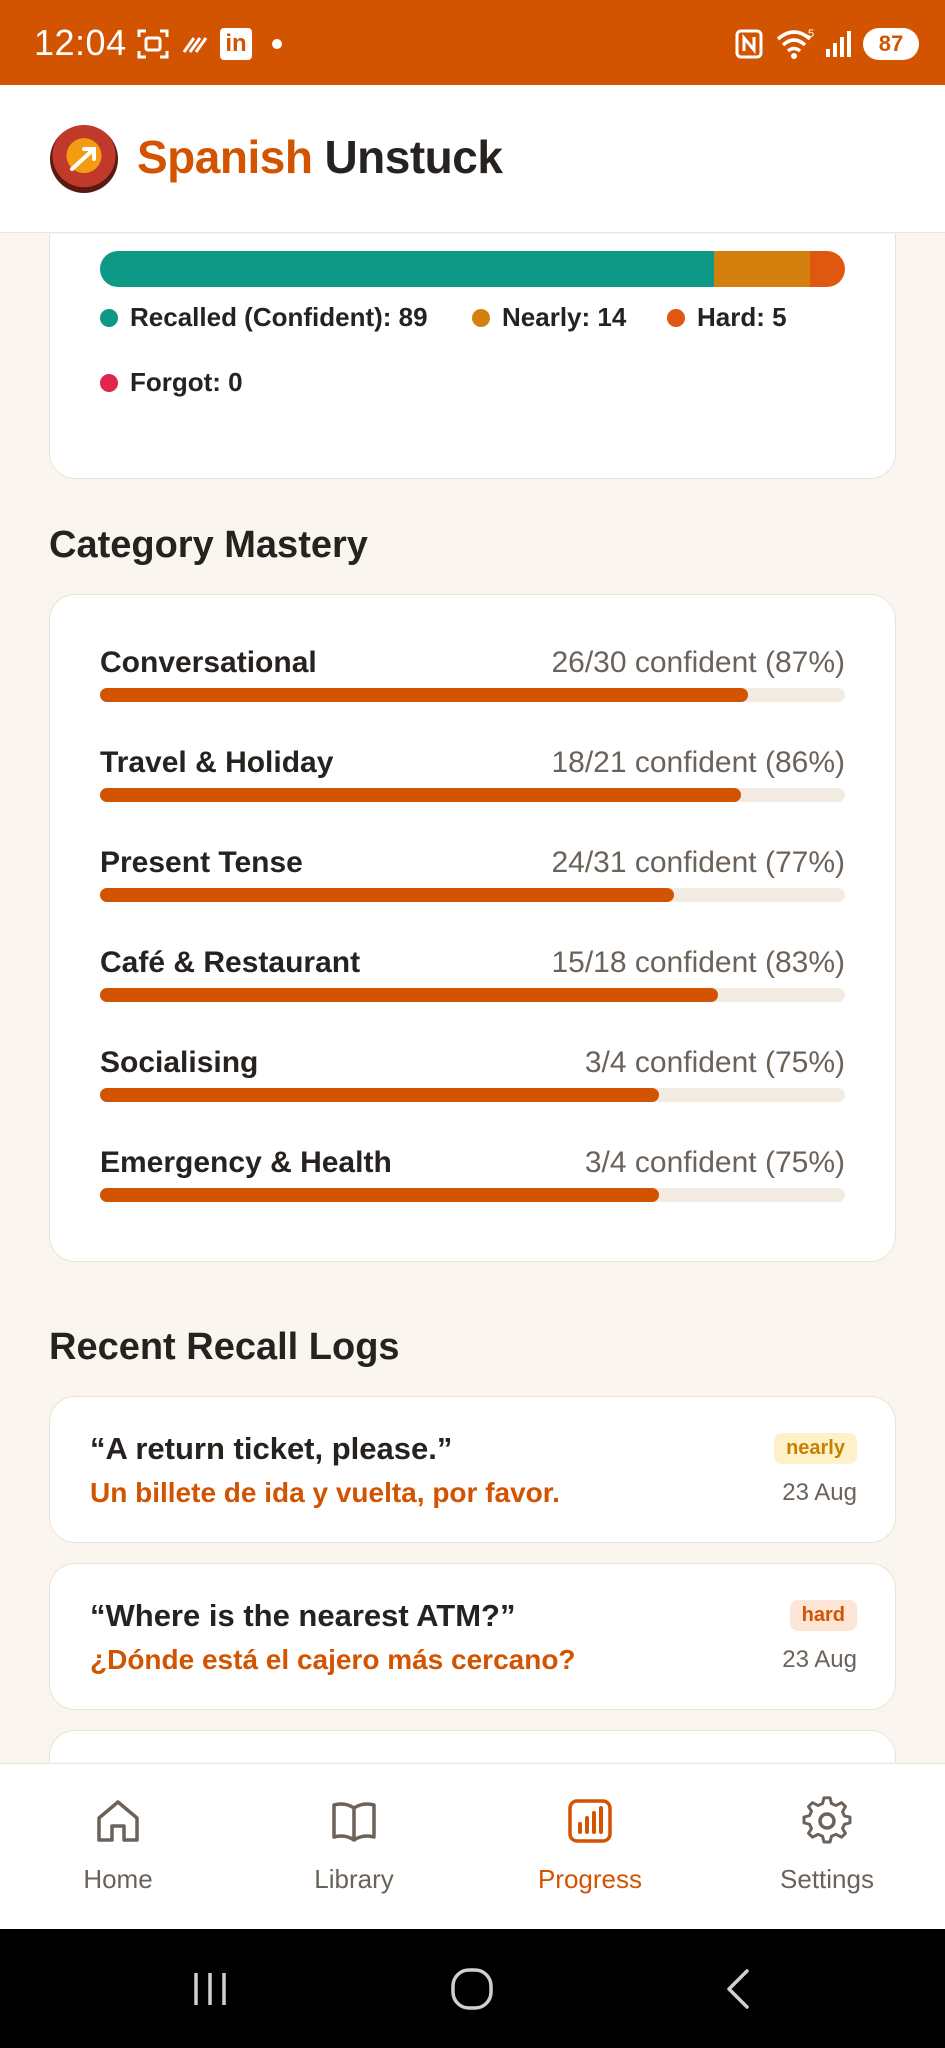 Image resolution: width=945 pixels, height=2048 pixels. What do you see at coordinates (472, 876) in the screenshot?
I see `category-row: Present Tense 24/31 confident (77%)` at bounding box center [472, 876].